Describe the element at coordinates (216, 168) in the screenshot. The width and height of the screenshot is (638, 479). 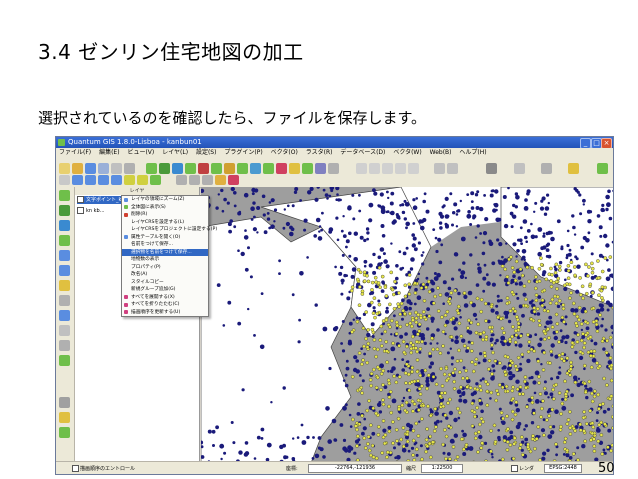
I see `add-wfs-icon` at that location.